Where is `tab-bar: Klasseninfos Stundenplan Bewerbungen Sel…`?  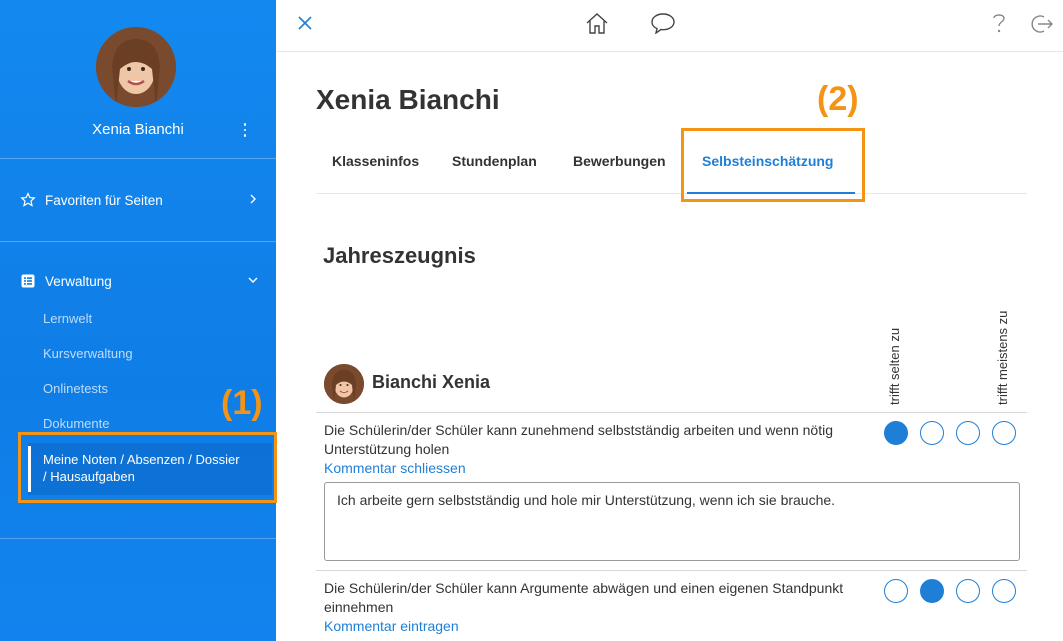
tab-bar: Klasseninfos Stundenplan Bewerbungen Sel… is located at coordinates (671, 167).